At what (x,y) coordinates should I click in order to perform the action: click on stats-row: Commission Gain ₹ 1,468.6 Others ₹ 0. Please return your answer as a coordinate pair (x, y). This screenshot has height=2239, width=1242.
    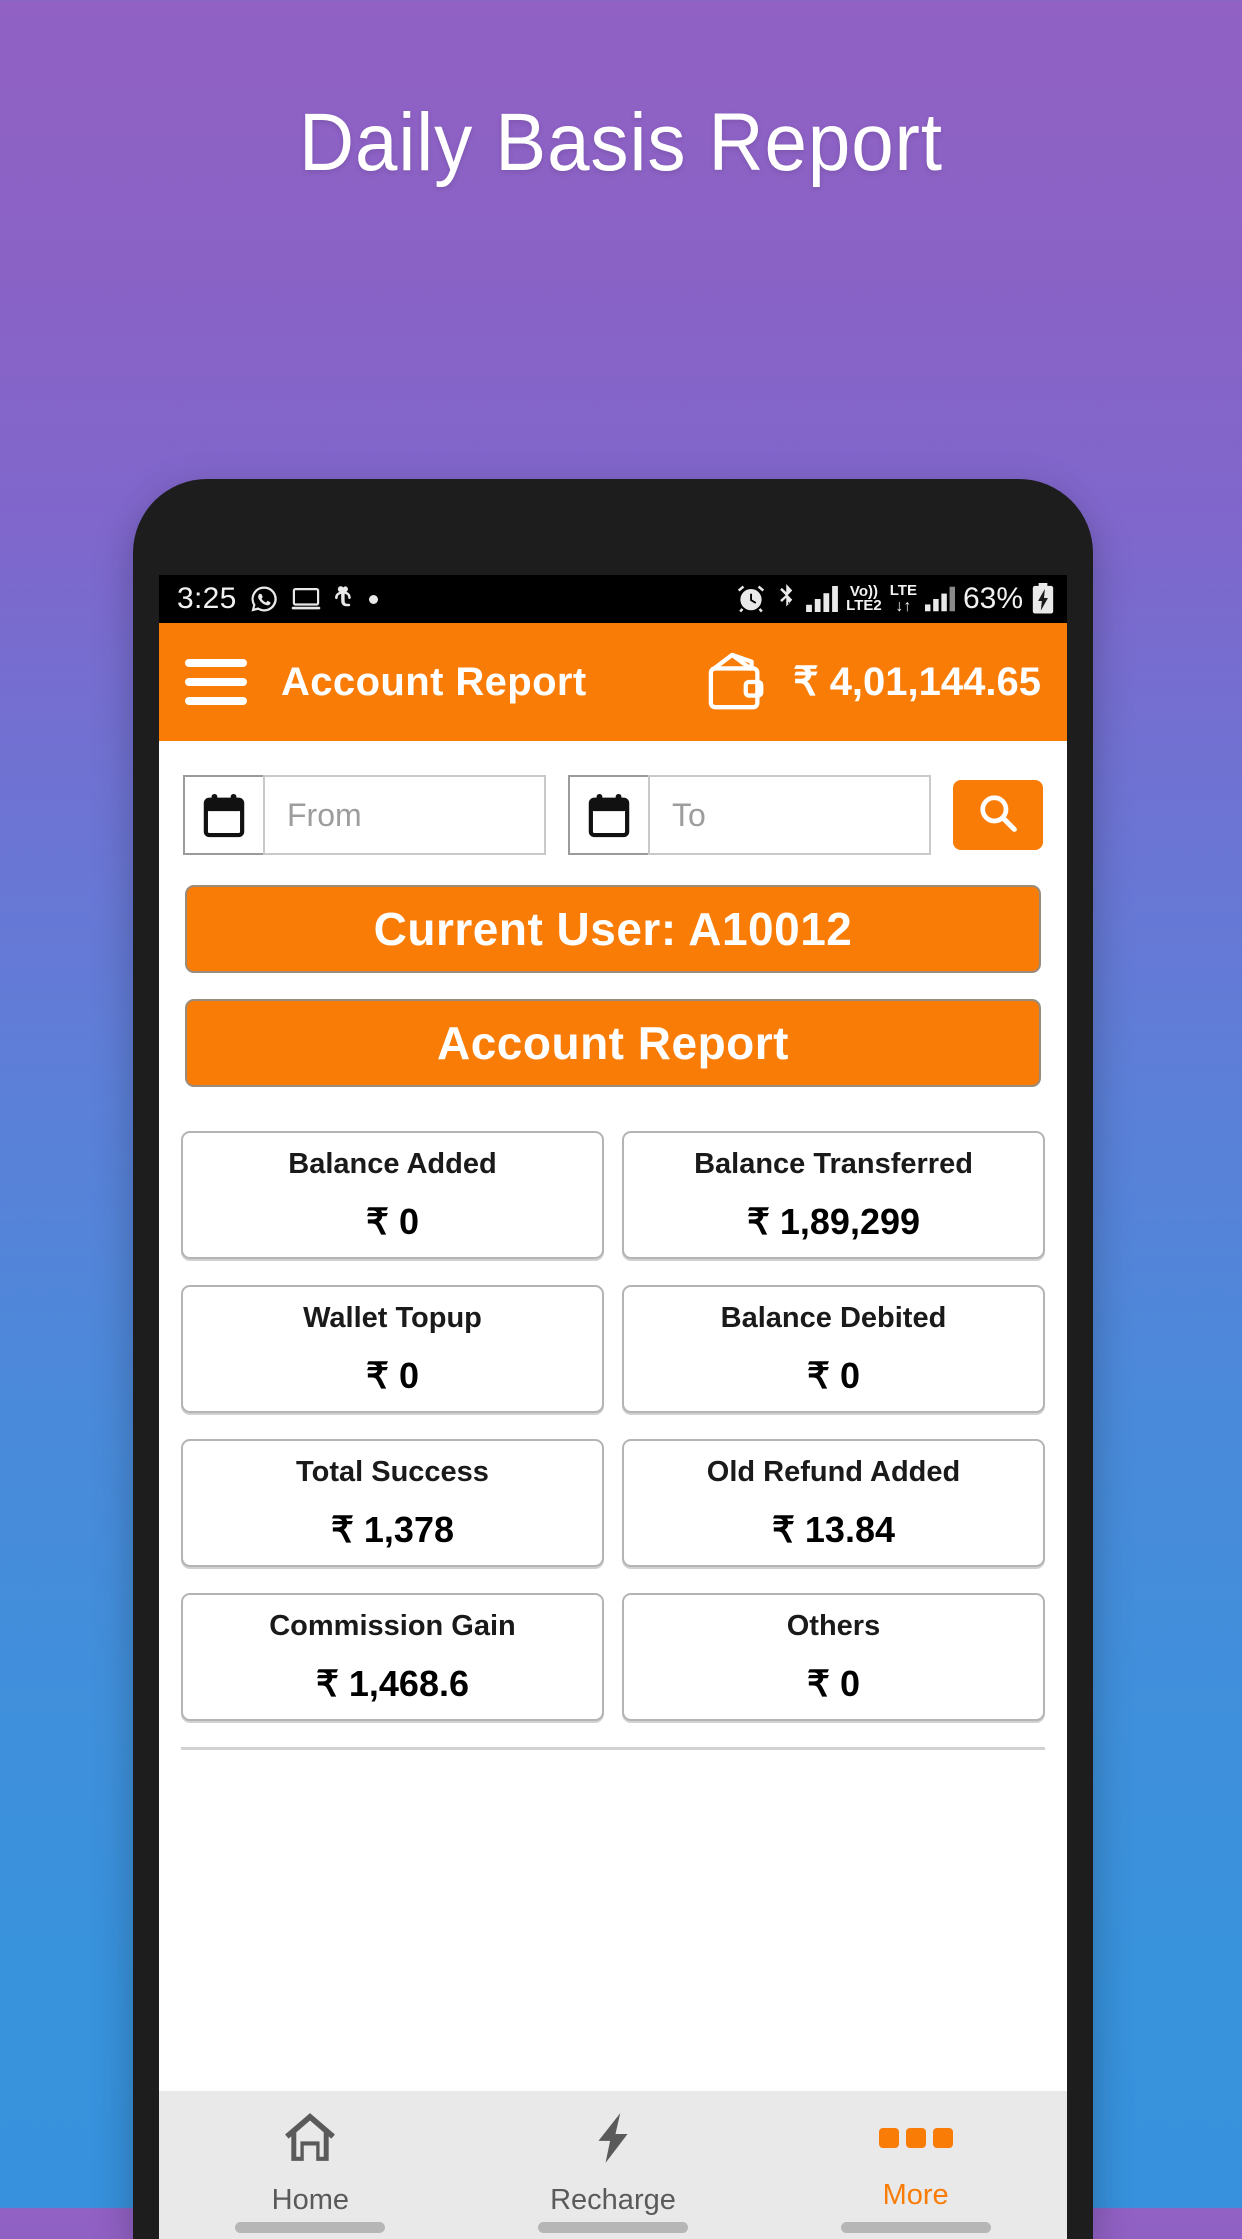
    Looking at the image, I should click on (613, 1657).